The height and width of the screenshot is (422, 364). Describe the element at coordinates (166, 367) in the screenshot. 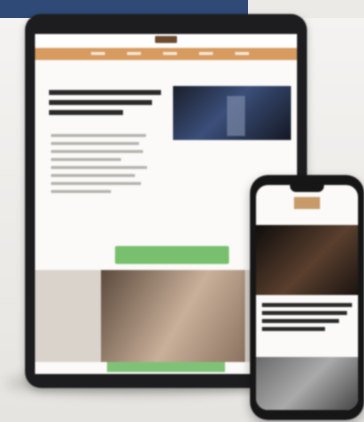

I see `banner-caption-bar` at that location.